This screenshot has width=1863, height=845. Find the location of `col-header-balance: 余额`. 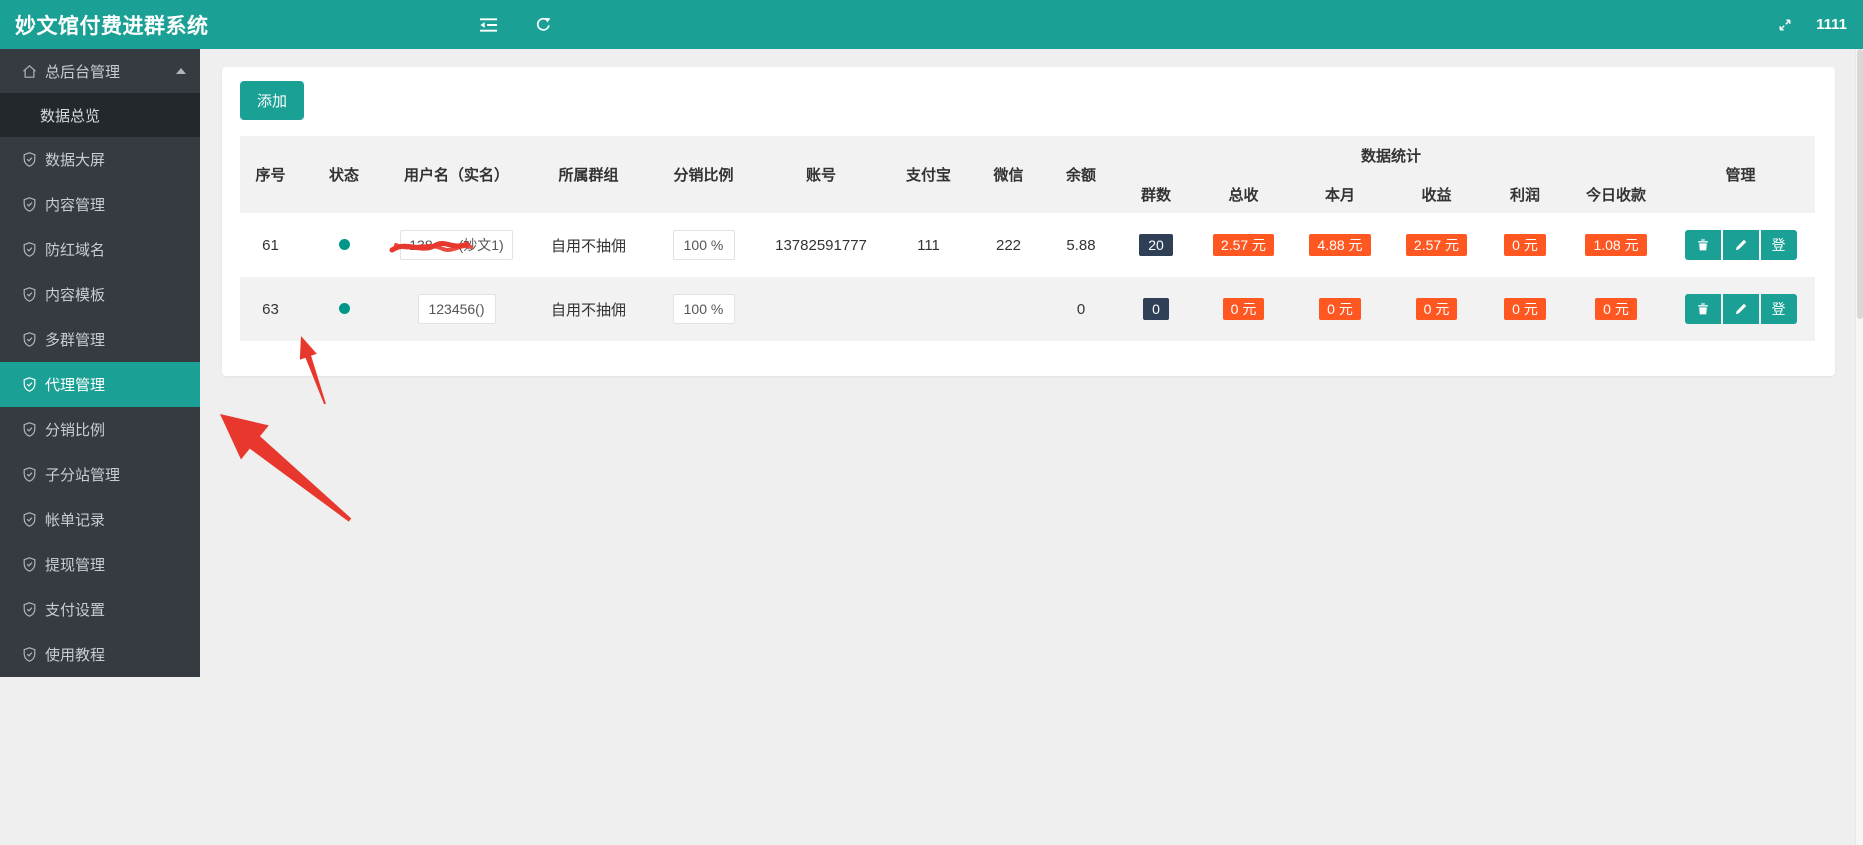

col-header-balance: 余额 is located at coordinates (1081, 174).